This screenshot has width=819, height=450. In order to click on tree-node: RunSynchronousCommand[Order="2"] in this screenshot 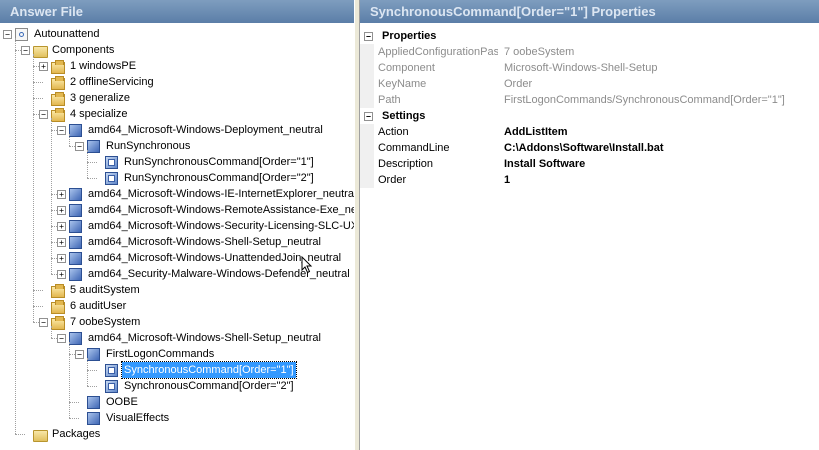, I will do `click(177, 178)`.